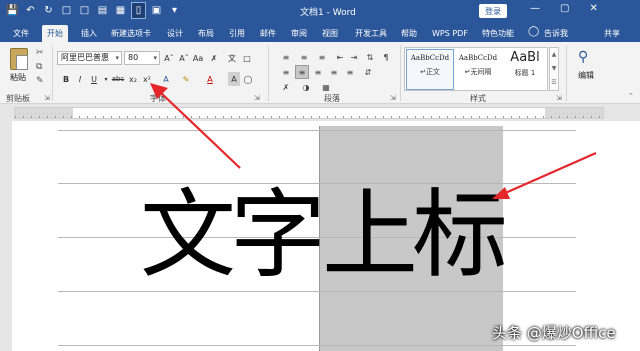  Describe the element at coordinates (544, 175) in the screenshot. I see `arrow-to-superscript-text` at that location.